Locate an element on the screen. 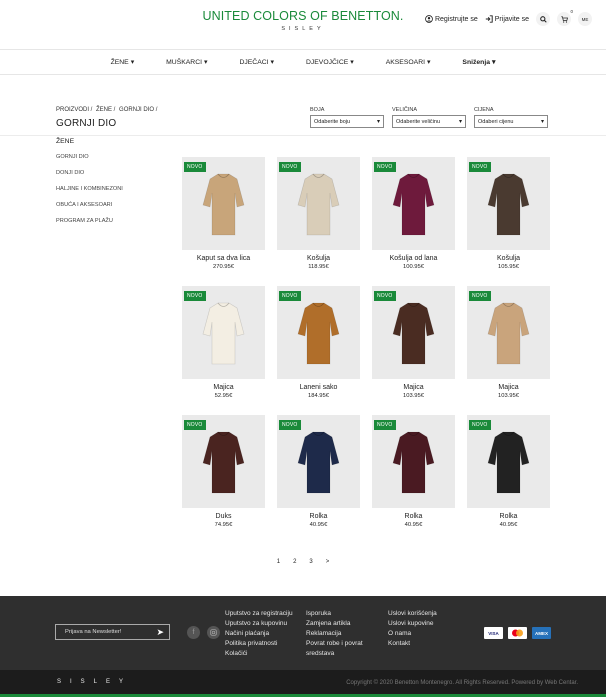  page-link: 2 is located at coordinates (294, 562).